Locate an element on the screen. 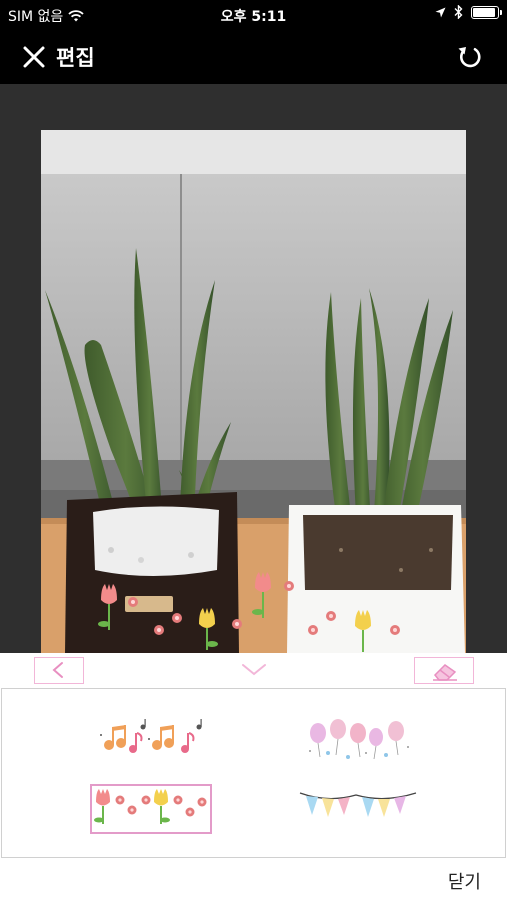 The image size is (507, 900). chevron-down-icon is located at coordinates (254, 670).